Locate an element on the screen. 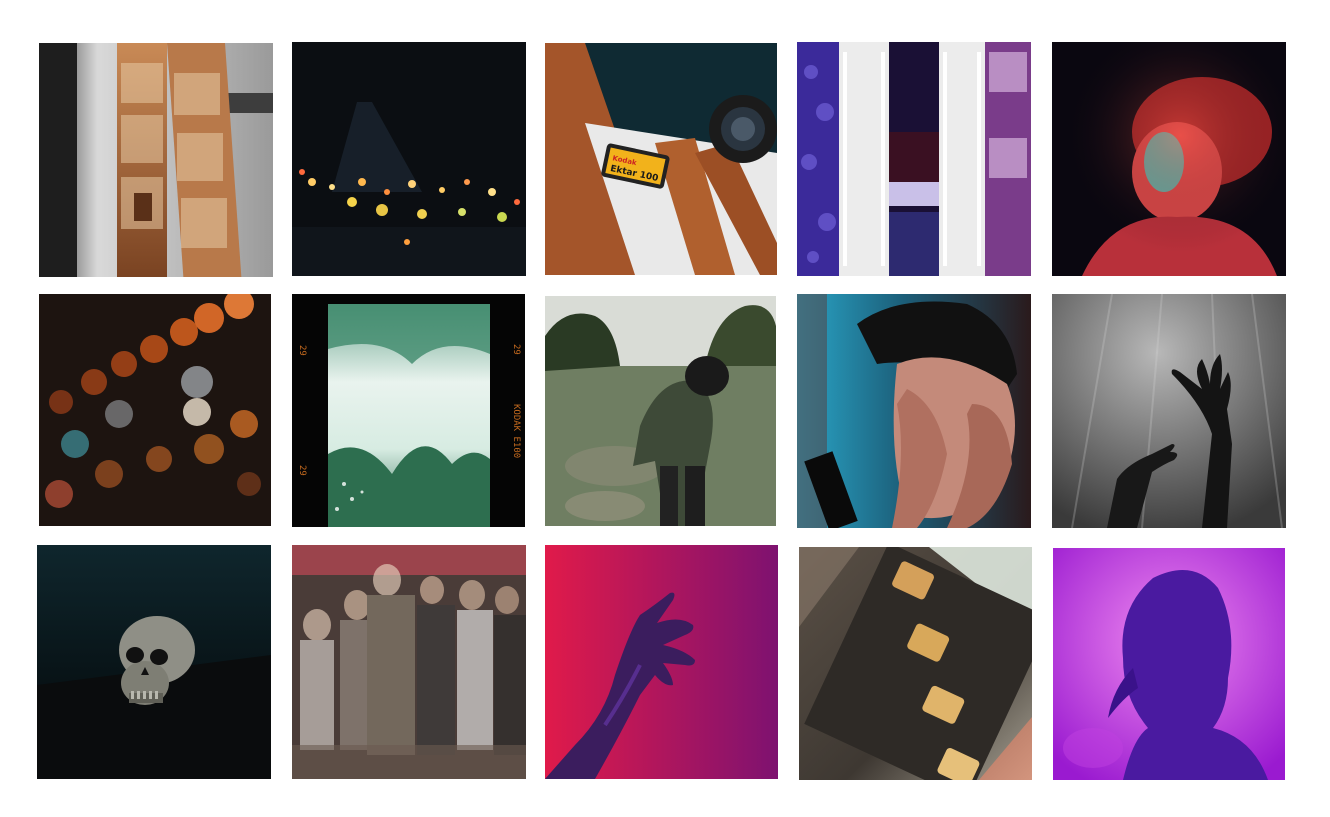  film-closeup-graphic is located at coordinates (915, 663).